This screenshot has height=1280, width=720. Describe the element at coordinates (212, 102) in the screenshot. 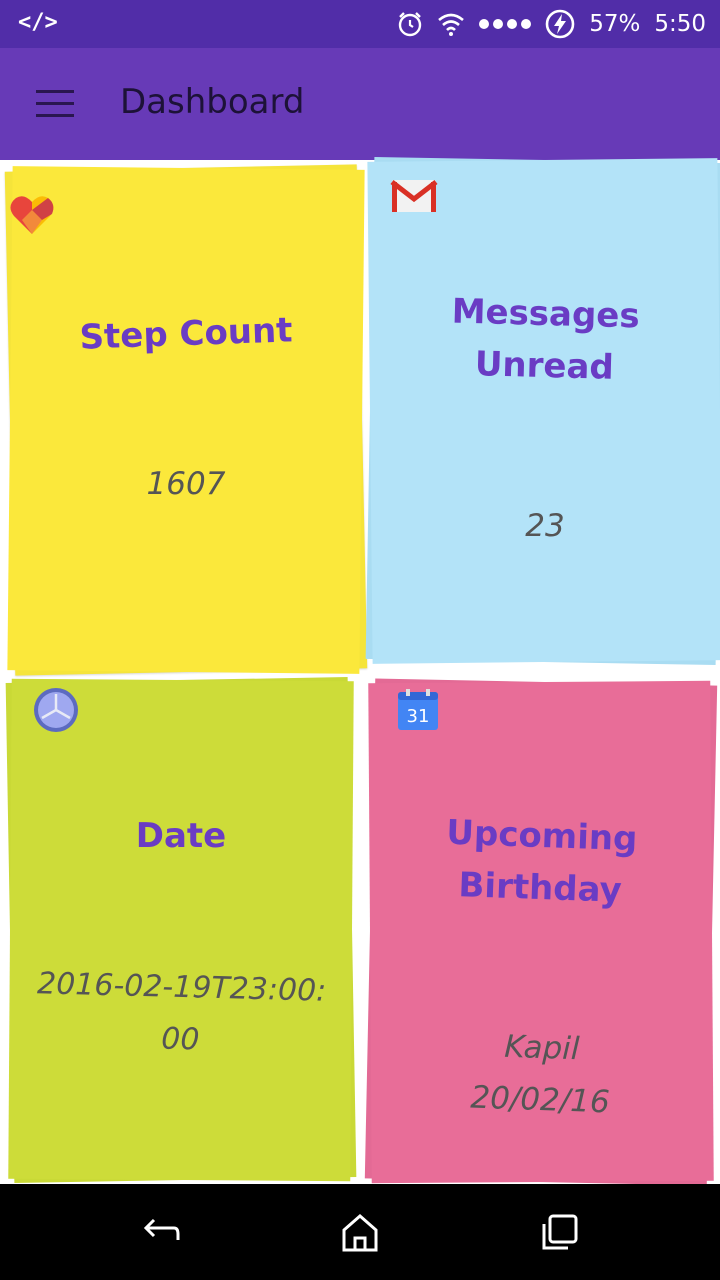

I see `page-title: Dashboard` at that location.